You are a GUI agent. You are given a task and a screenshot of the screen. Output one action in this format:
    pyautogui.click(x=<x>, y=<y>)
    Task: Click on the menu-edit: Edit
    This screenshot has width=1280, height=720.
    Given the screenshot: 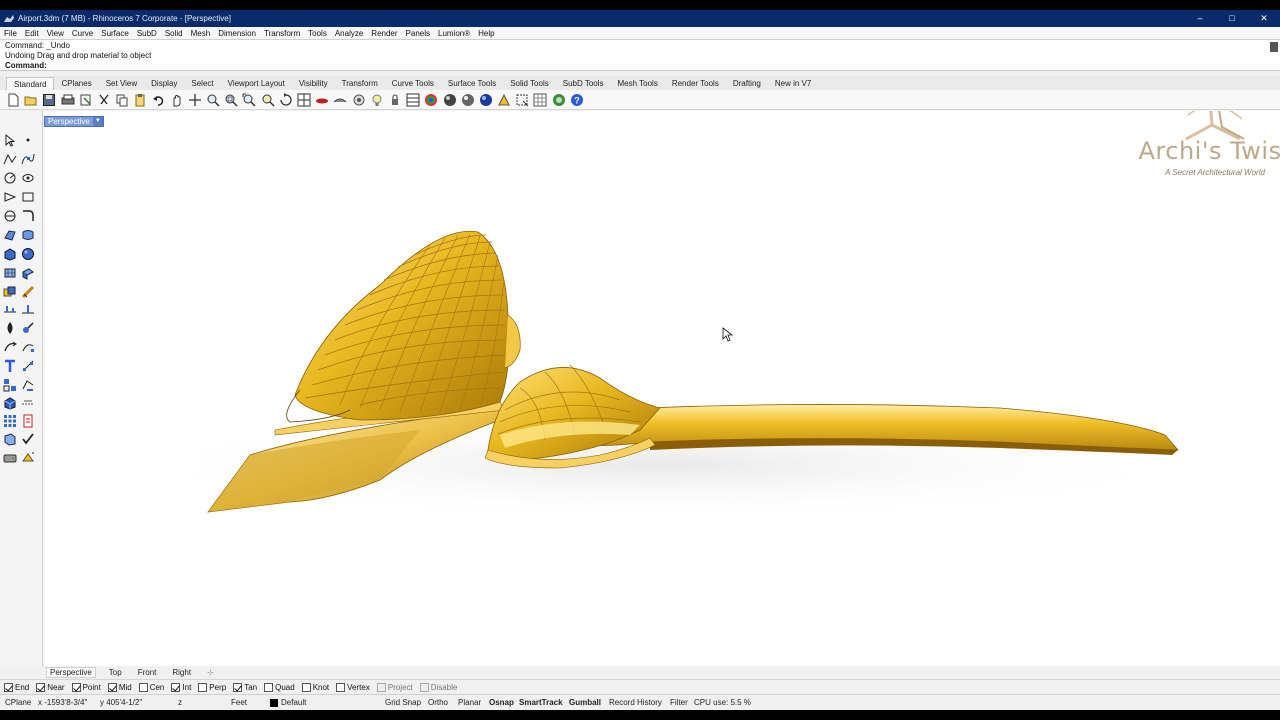 What is the action you would take?
    pyautogui.click(x=32, y=33)
    